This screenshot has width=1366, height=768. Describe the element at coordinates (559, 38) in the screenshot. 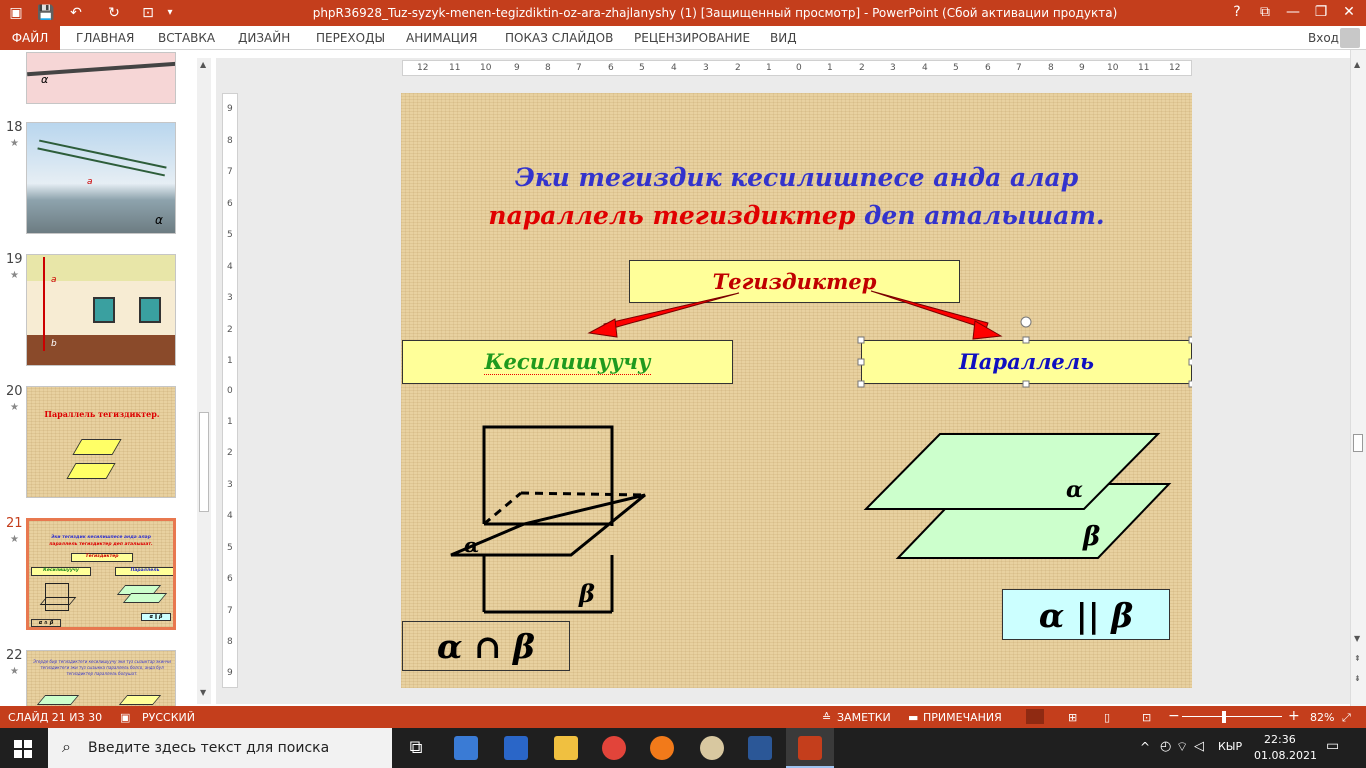

I see `tab-slideshow: ПОКАЗ СЛАЙДОВ` at that location.